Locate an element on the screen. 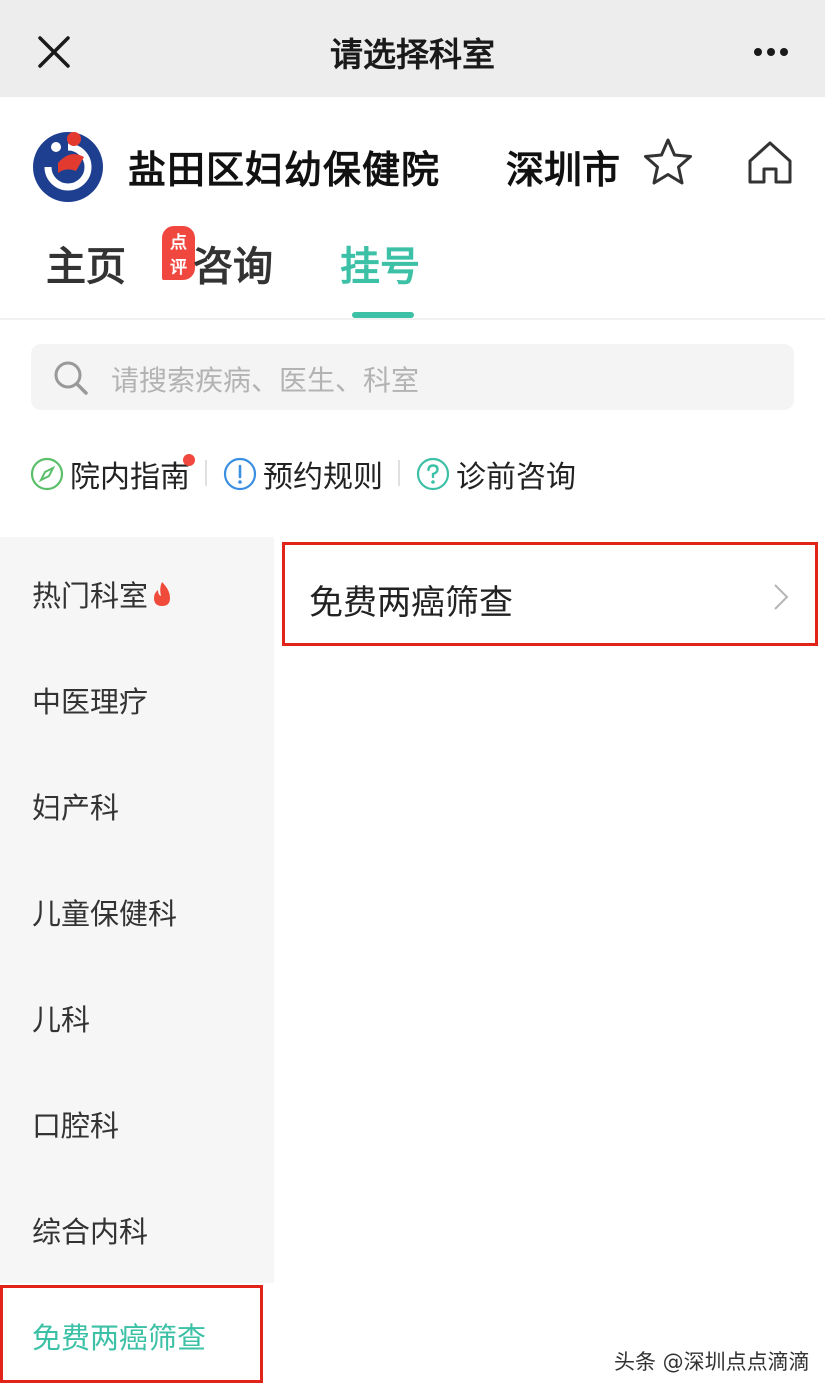  highlight-box is located at coordinates (131, 1334).